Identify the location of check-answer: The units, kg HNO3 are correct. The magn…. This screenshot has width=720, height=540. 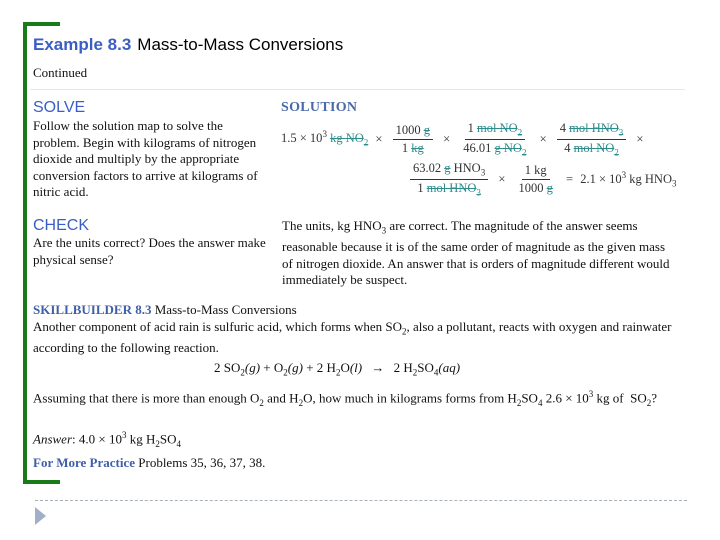
(476, 253).